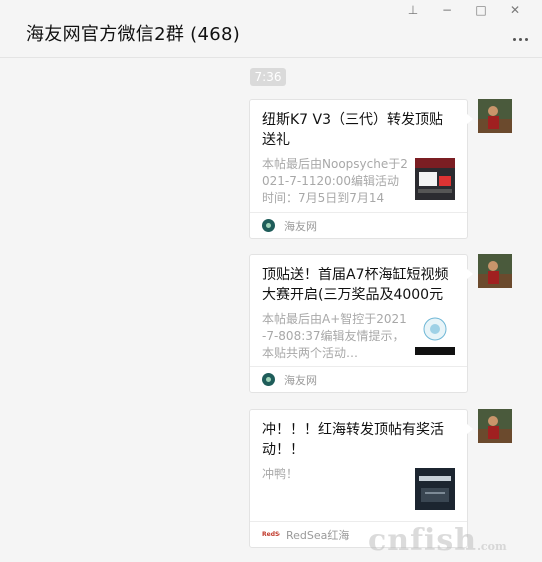 The image size is (542, 562). I want to click on more-options-icon, so click(520, 39).